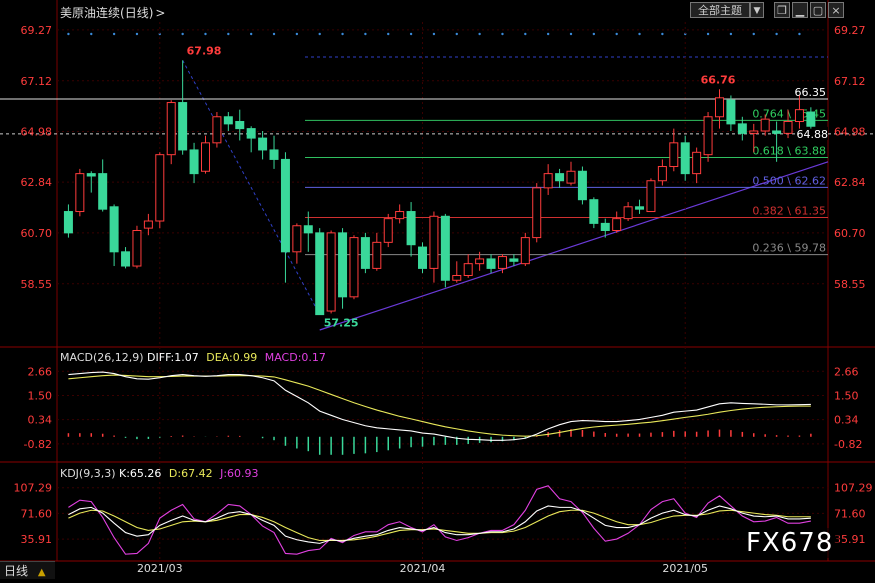 The width and height of the screenshot is (875, 583). What do you see at coordinates (836, 10) in the screenshot?
I see `close-icon: ×` at bounding box center [836, 10].